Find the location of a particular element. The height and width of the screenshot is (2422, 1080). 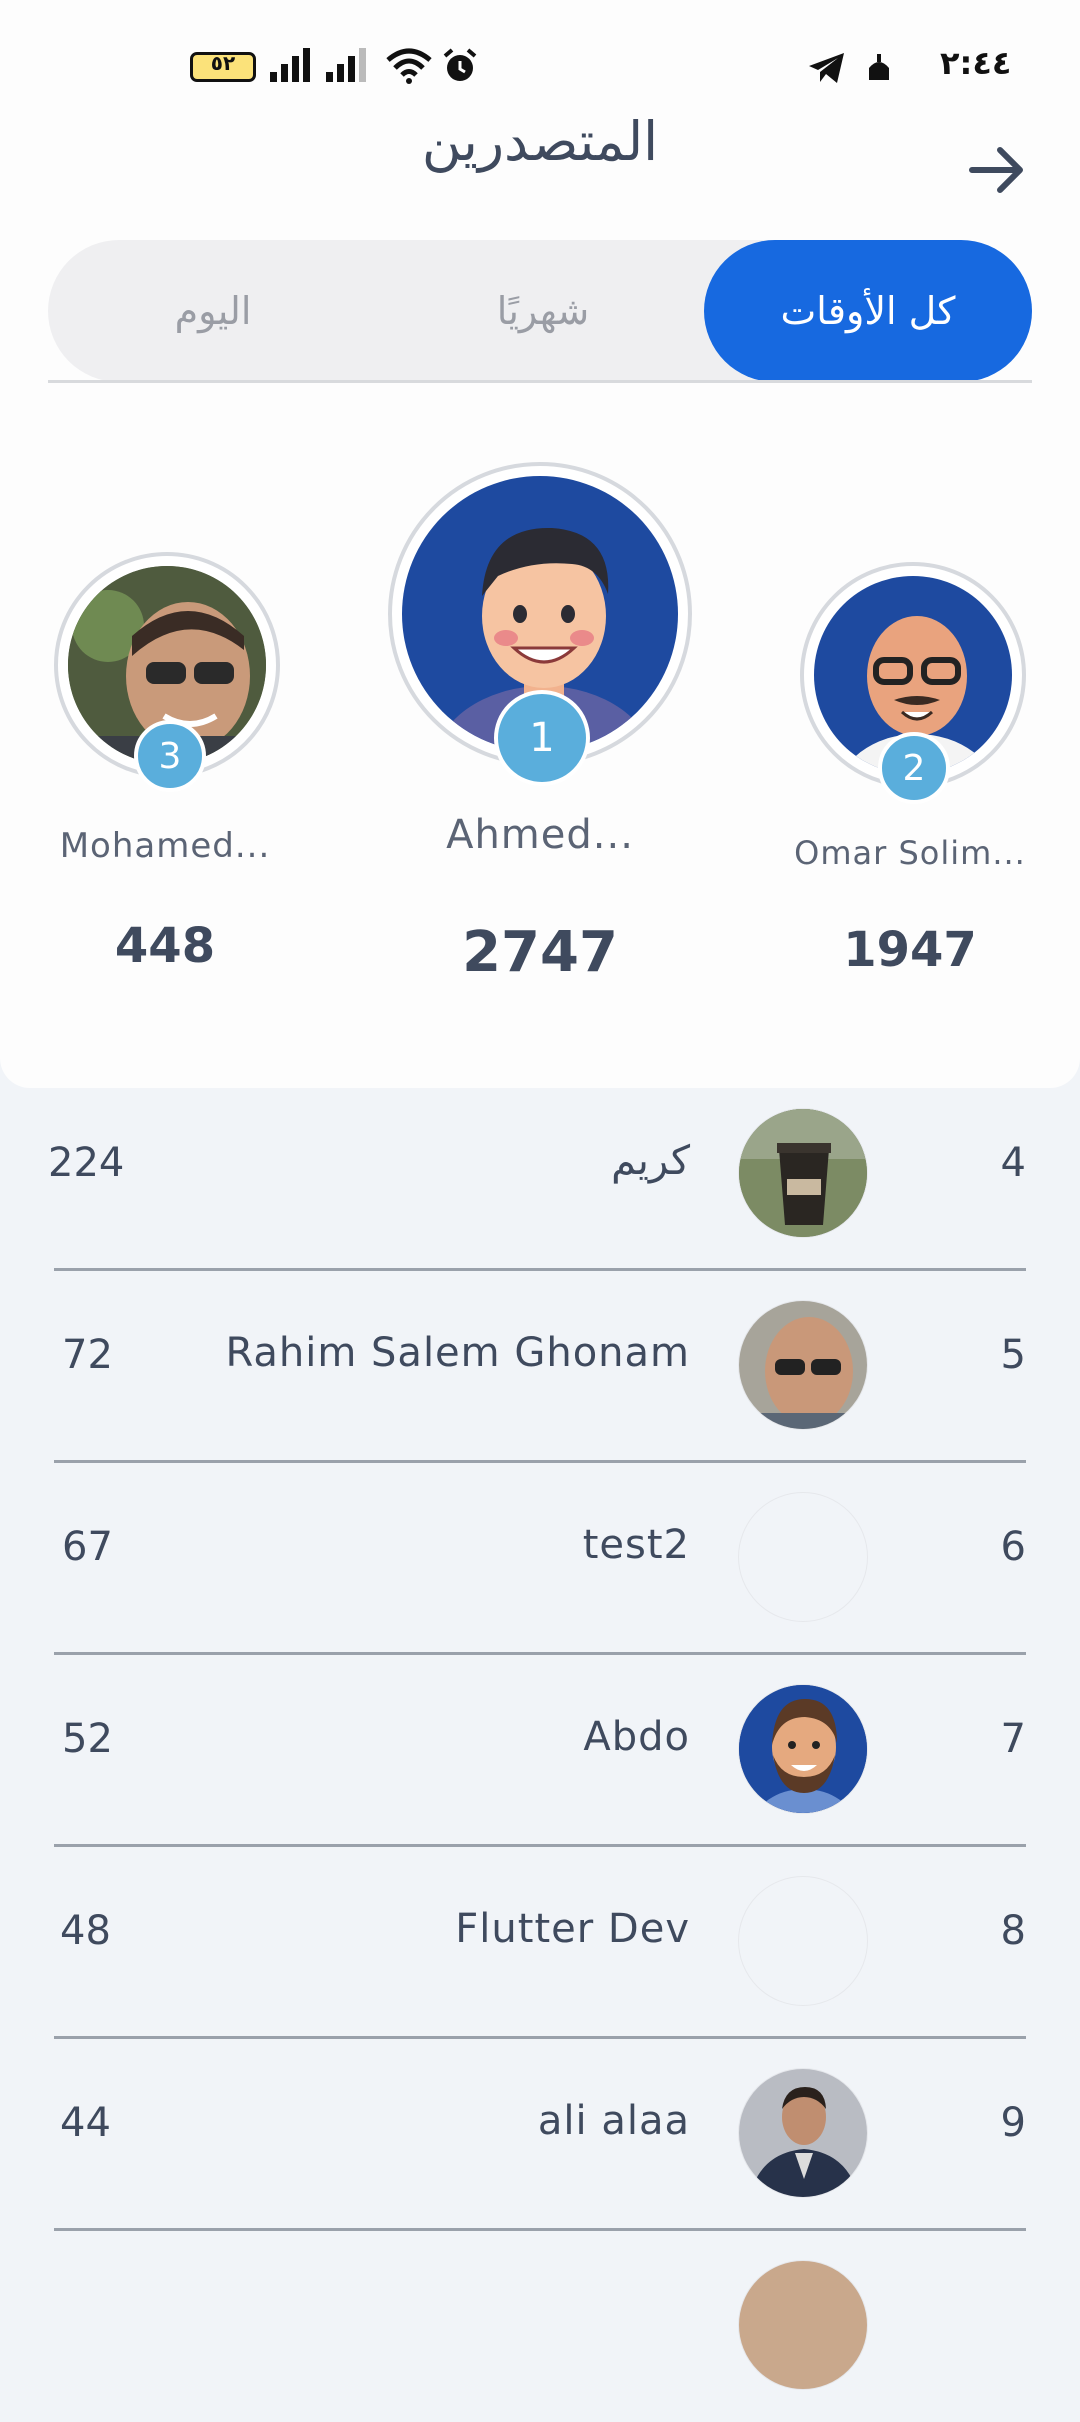

tab-all-time: كل الأوقات is located at coordinates (868, 311).